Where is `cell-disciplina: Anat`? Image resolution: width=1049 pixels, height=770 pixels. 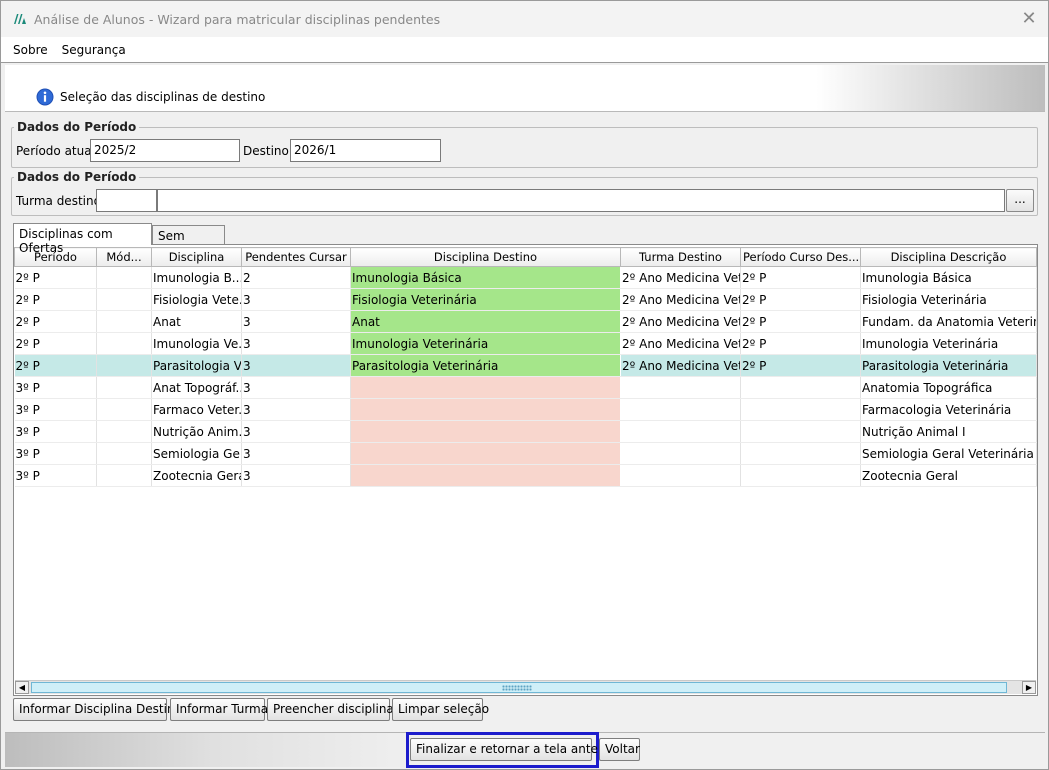
cell-disciplina: Anat is located at coordinates (196, 321).